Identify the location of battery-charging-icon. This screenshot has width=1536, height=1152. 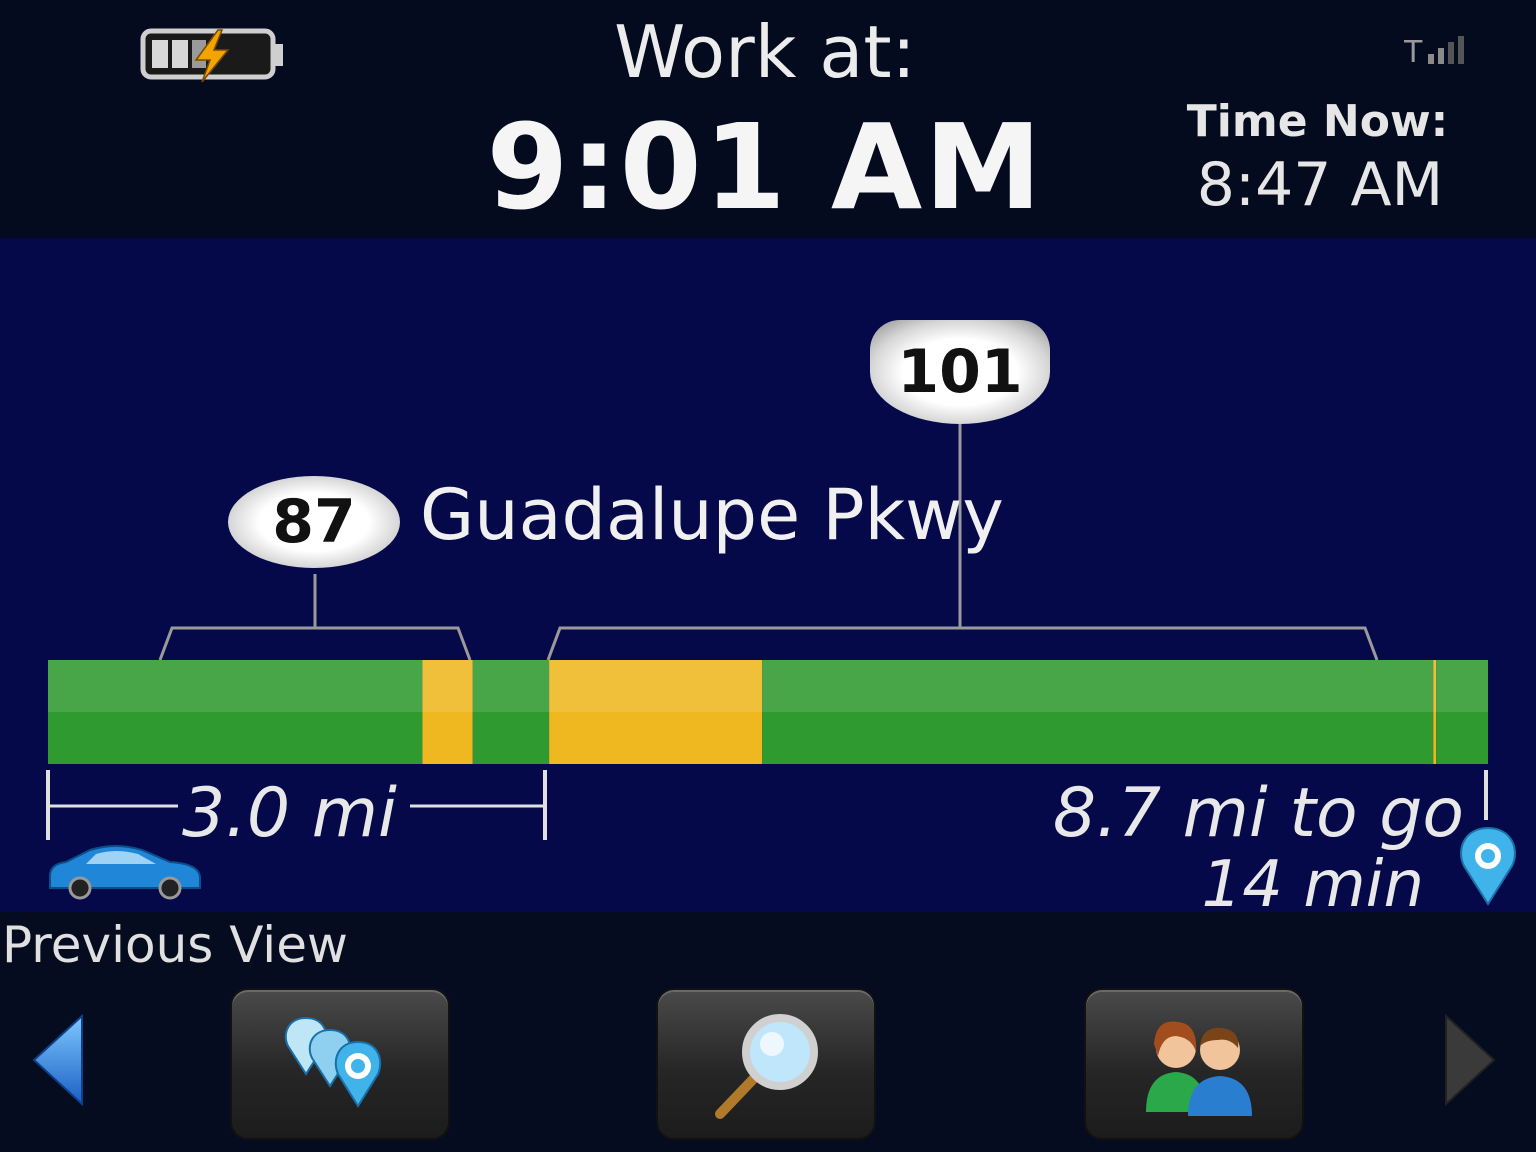
(211, 55).